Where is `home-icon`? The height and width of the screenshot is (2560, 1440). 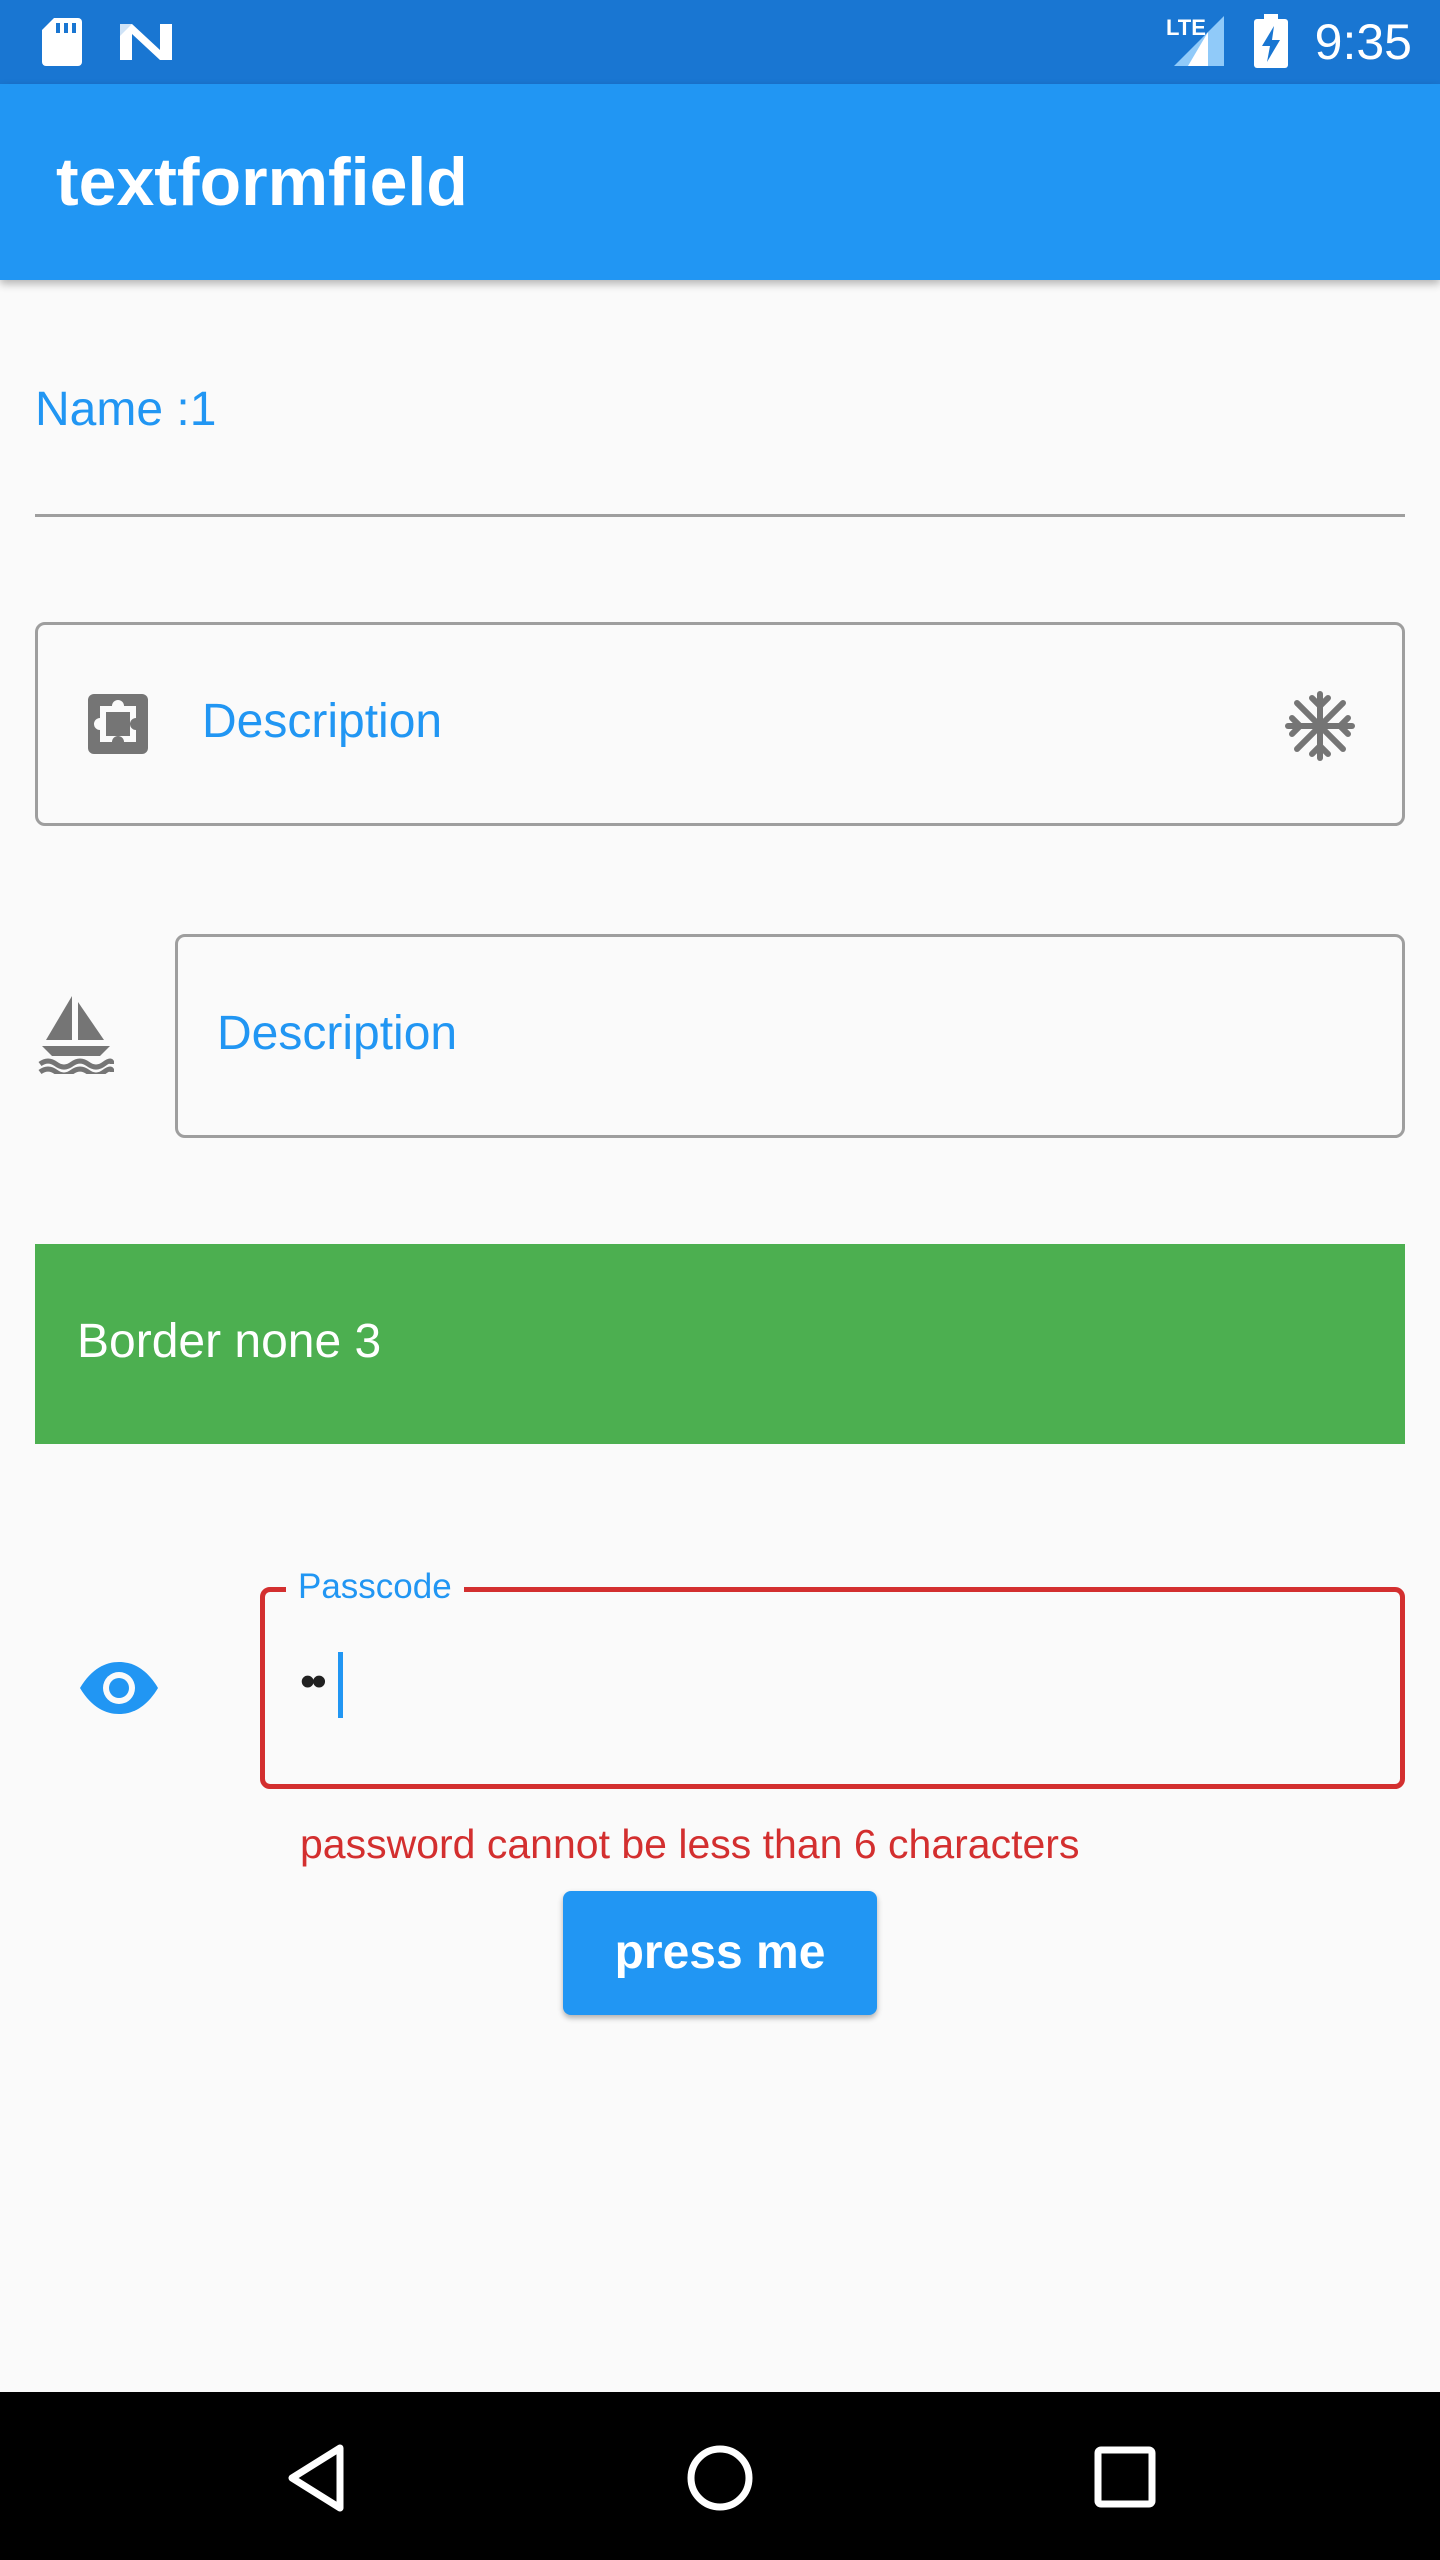 home-icon is located at coordinates (720, 2478).